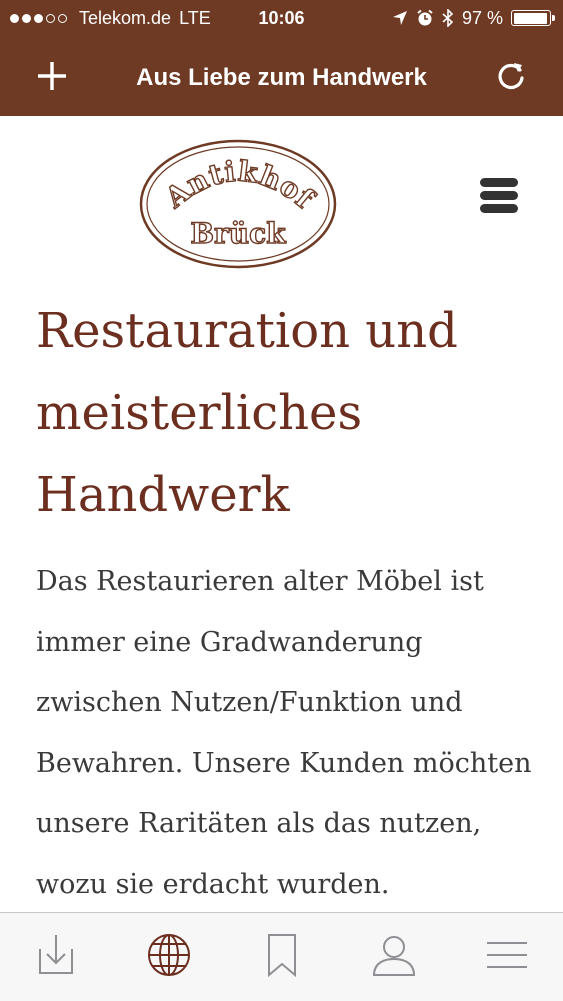 This screenshot has height=1001, width=563. Describe the element at coordinates (507, 955) in the screenshot. I see `menu-icon` at that location.